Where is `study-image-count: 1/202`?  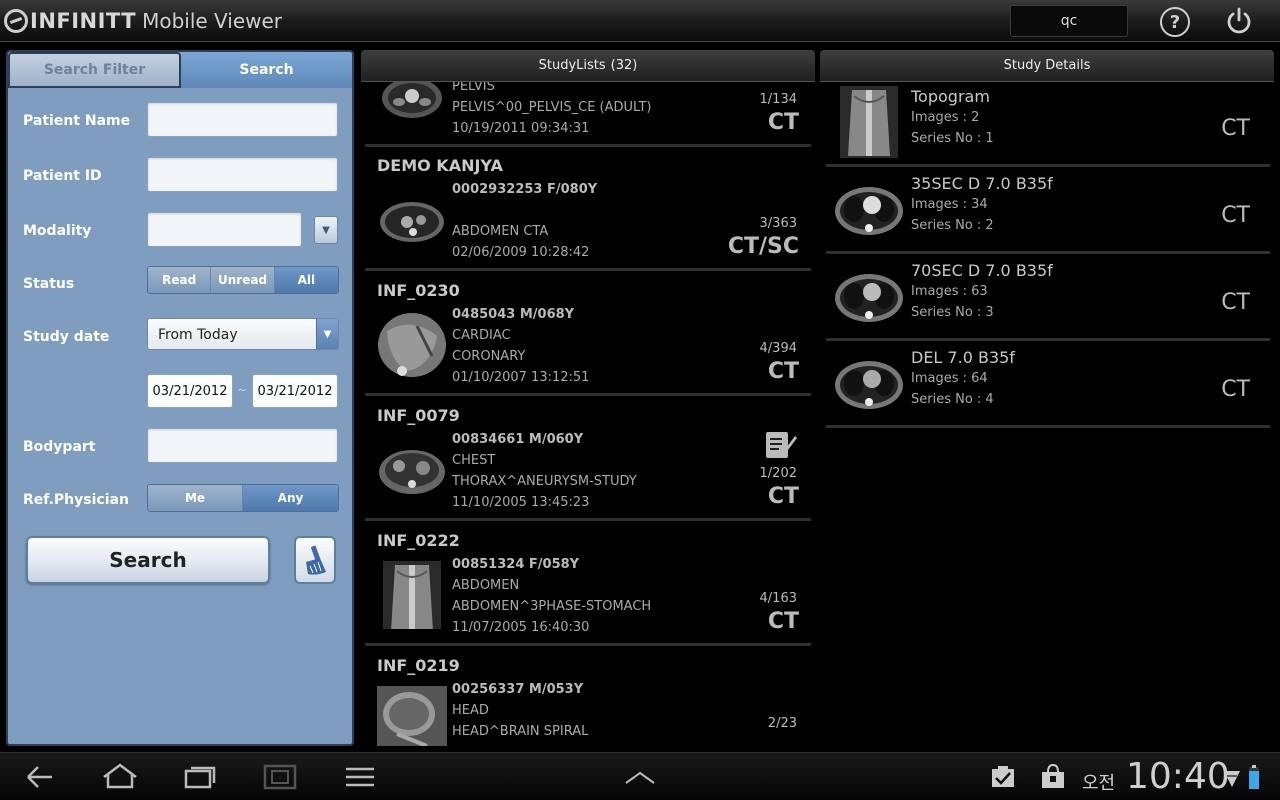 study-image-count: 1/202 is located at coordinates (778, 473).